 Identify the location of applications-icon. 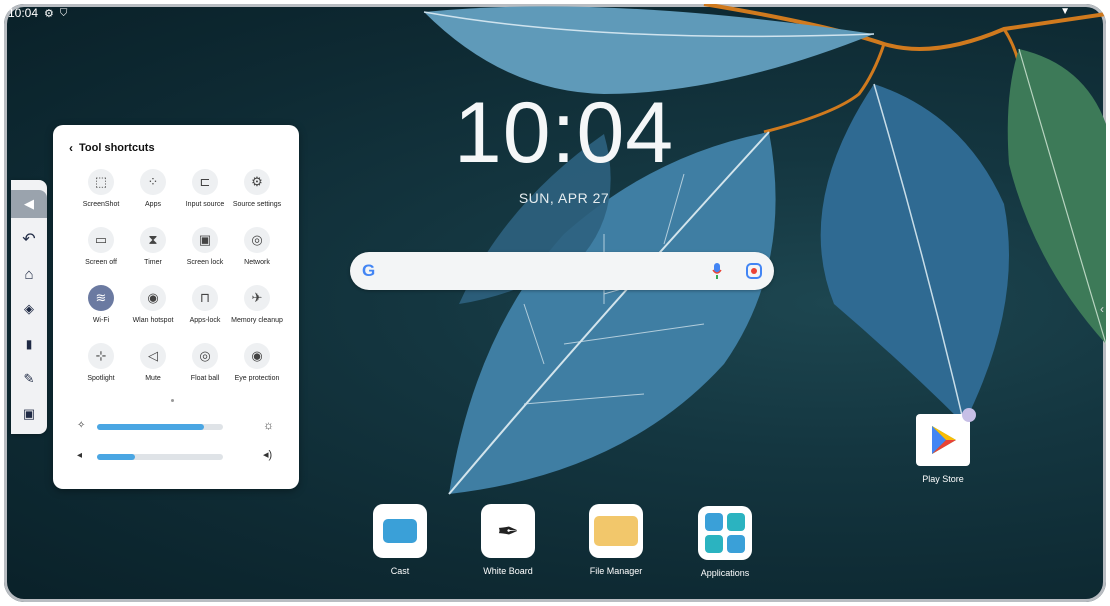
(725, 533).